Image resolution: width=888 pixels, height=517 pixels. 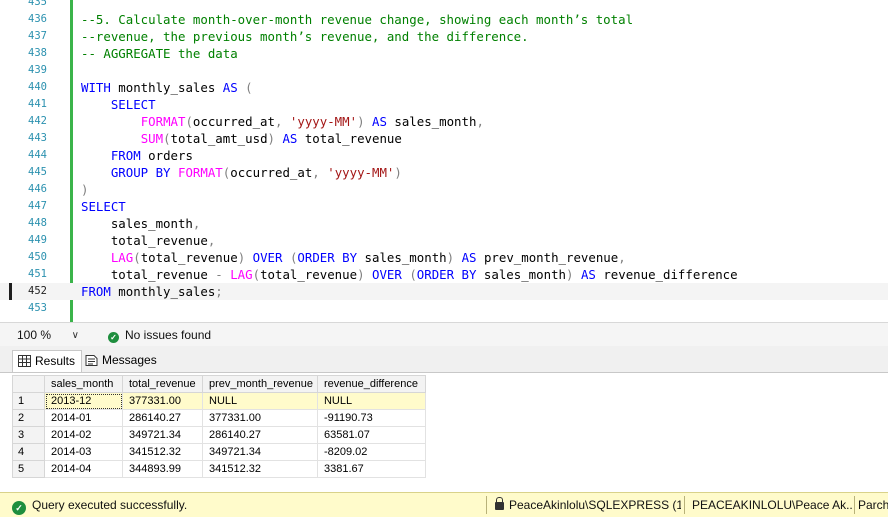 I want to click on code-token: FORMAT, so click(x=163, y=121).